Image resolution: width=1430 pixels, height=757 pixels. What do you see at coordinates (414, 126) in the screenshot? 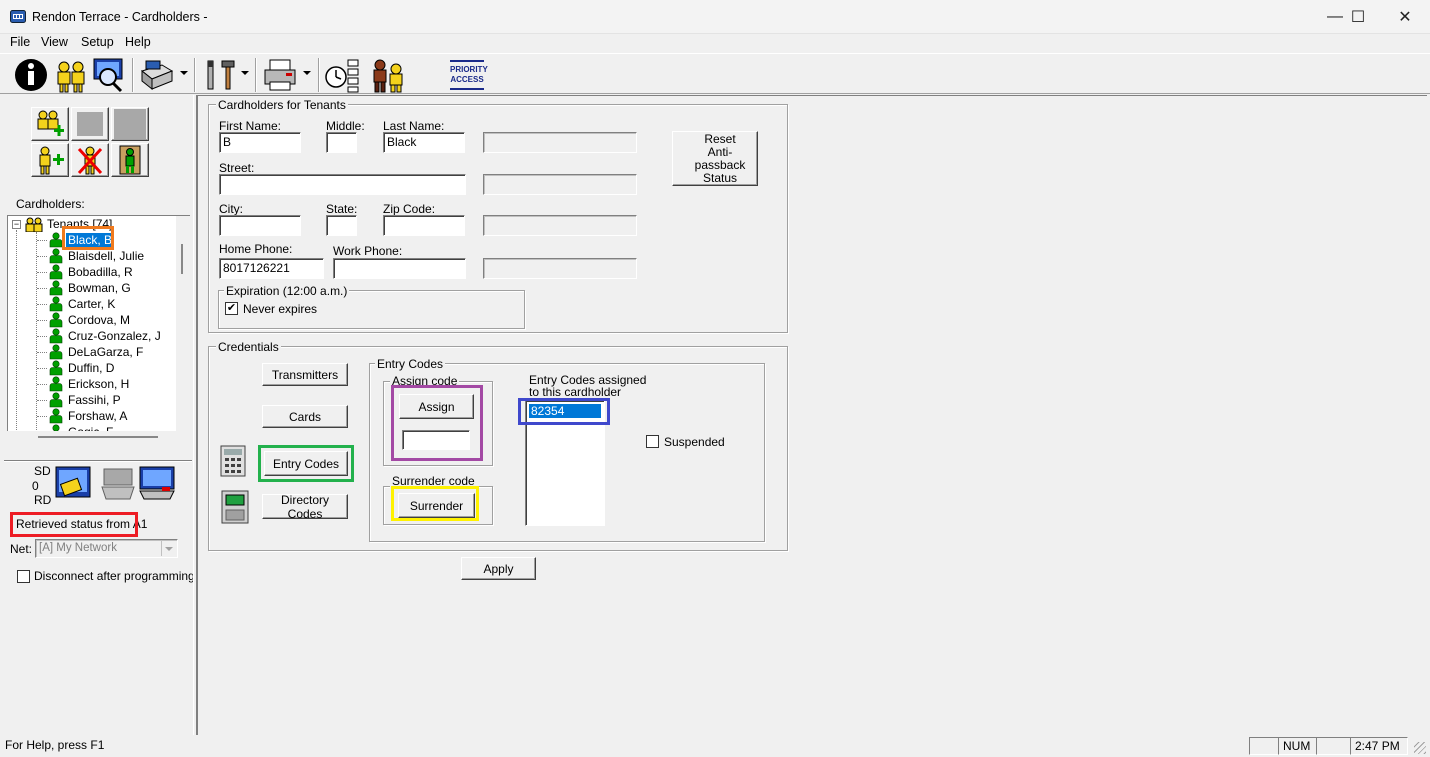
I see `last-name-label: Last Name:` at bounding box center [414, 126].